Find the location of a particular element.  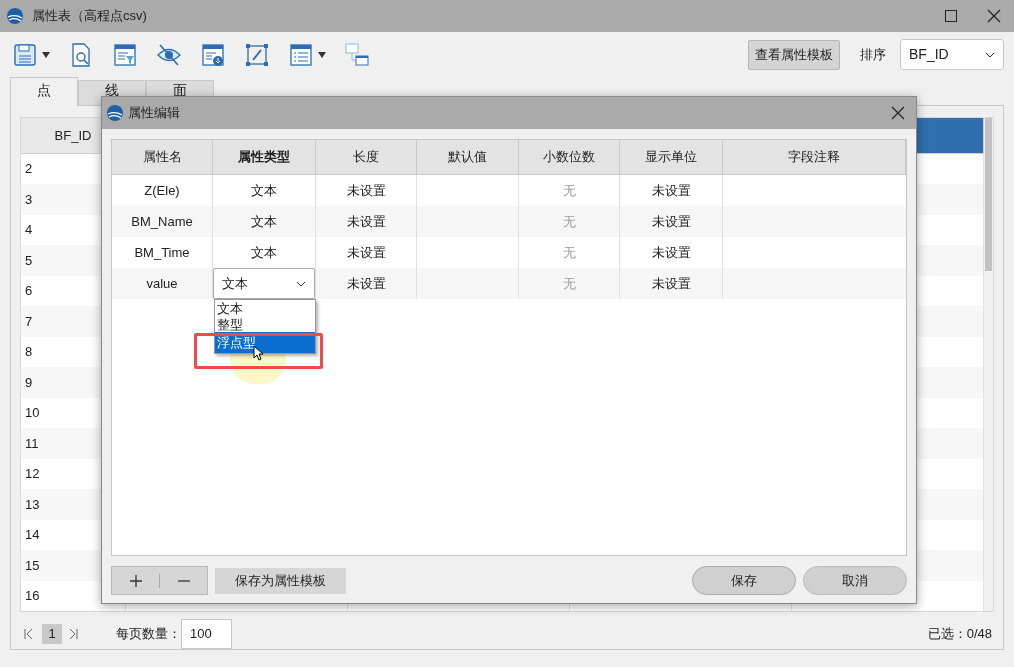

table-cell-text: 13 is located at coordinates (32, 504).